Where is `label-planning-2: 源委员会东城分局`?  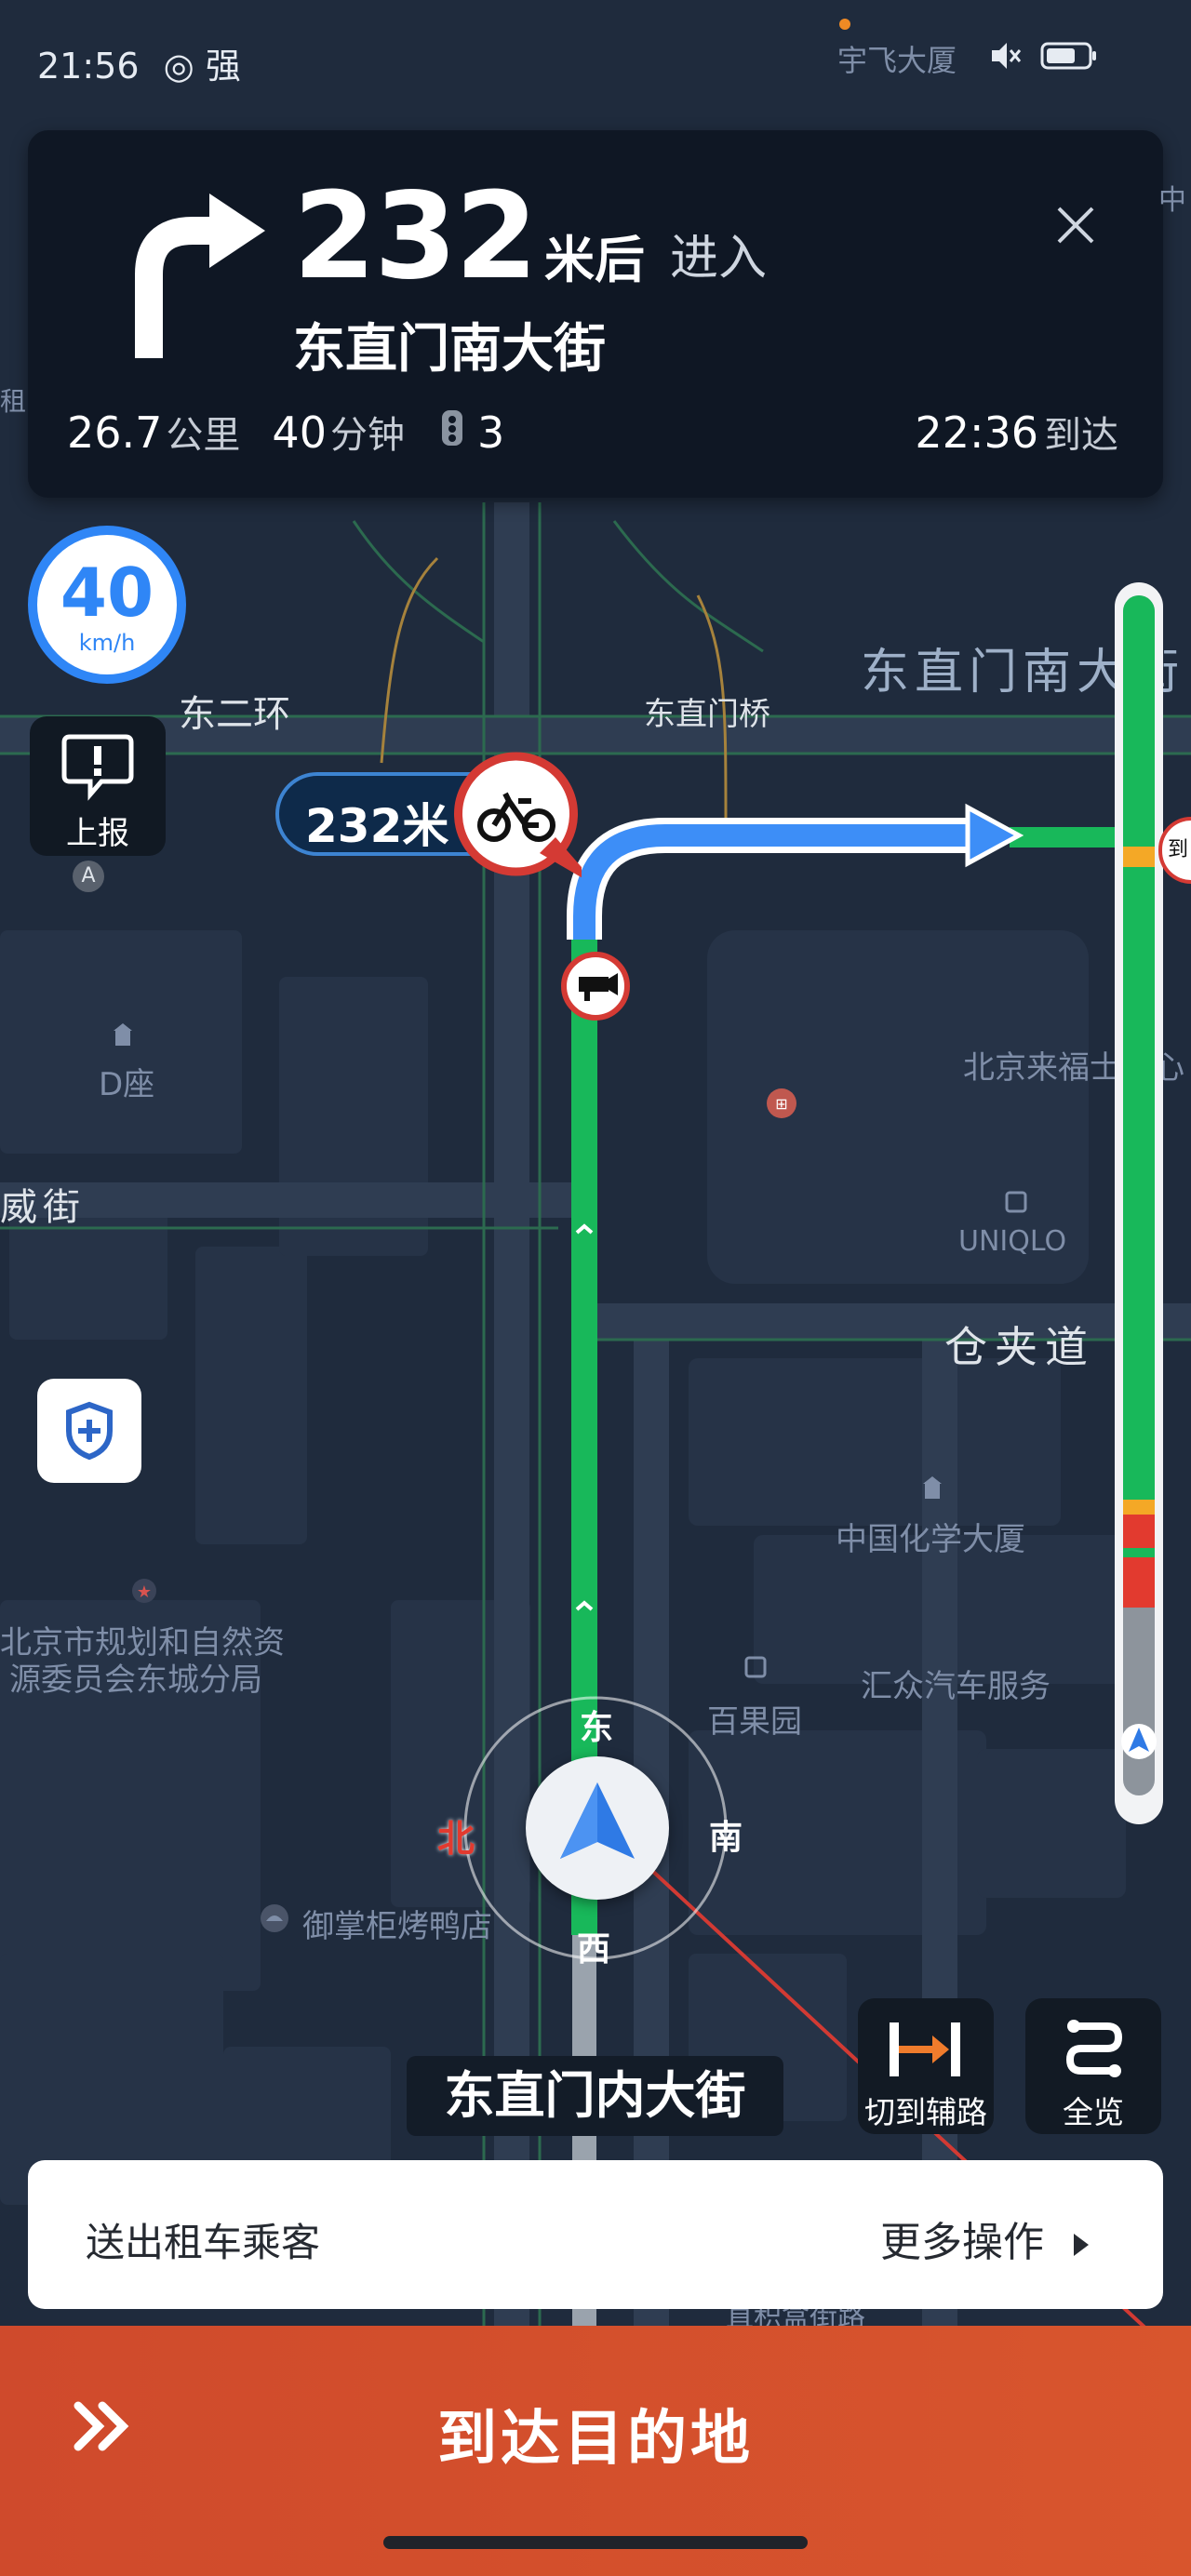
label-planning-2: 源委员会东城分局 is located at coordinates (135, 1680).